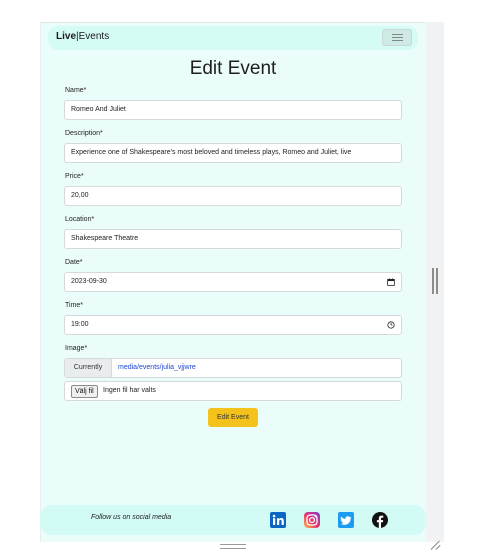  Describe the element at coordinates (233, 520) in the screenshot. I see `footer: Follow us on social media` at that location.